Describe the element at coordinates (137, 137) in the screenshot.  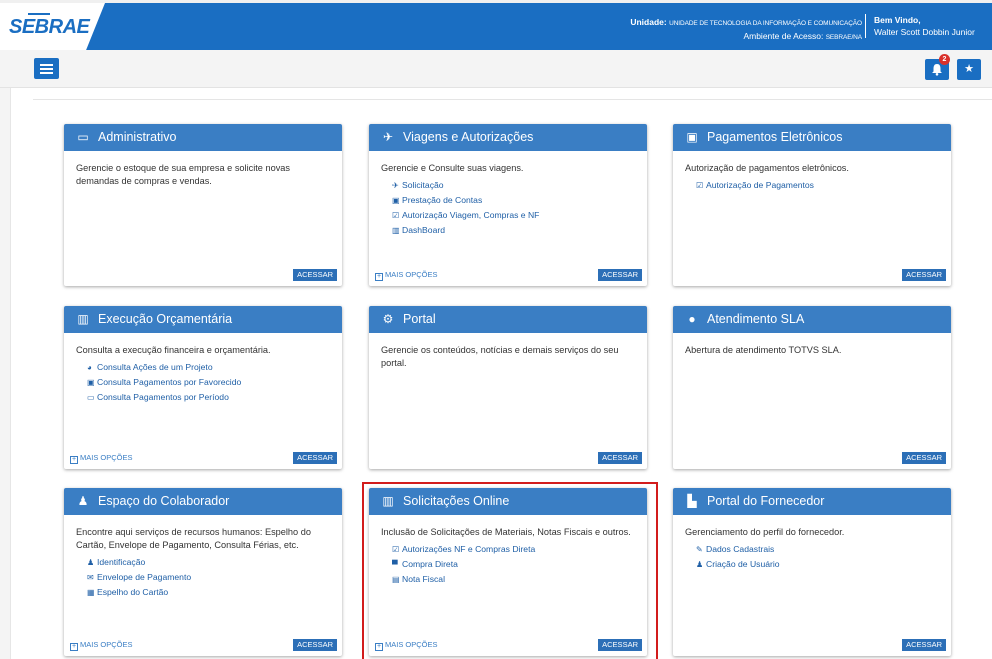
I see `card-title: Administrativo` at that location.